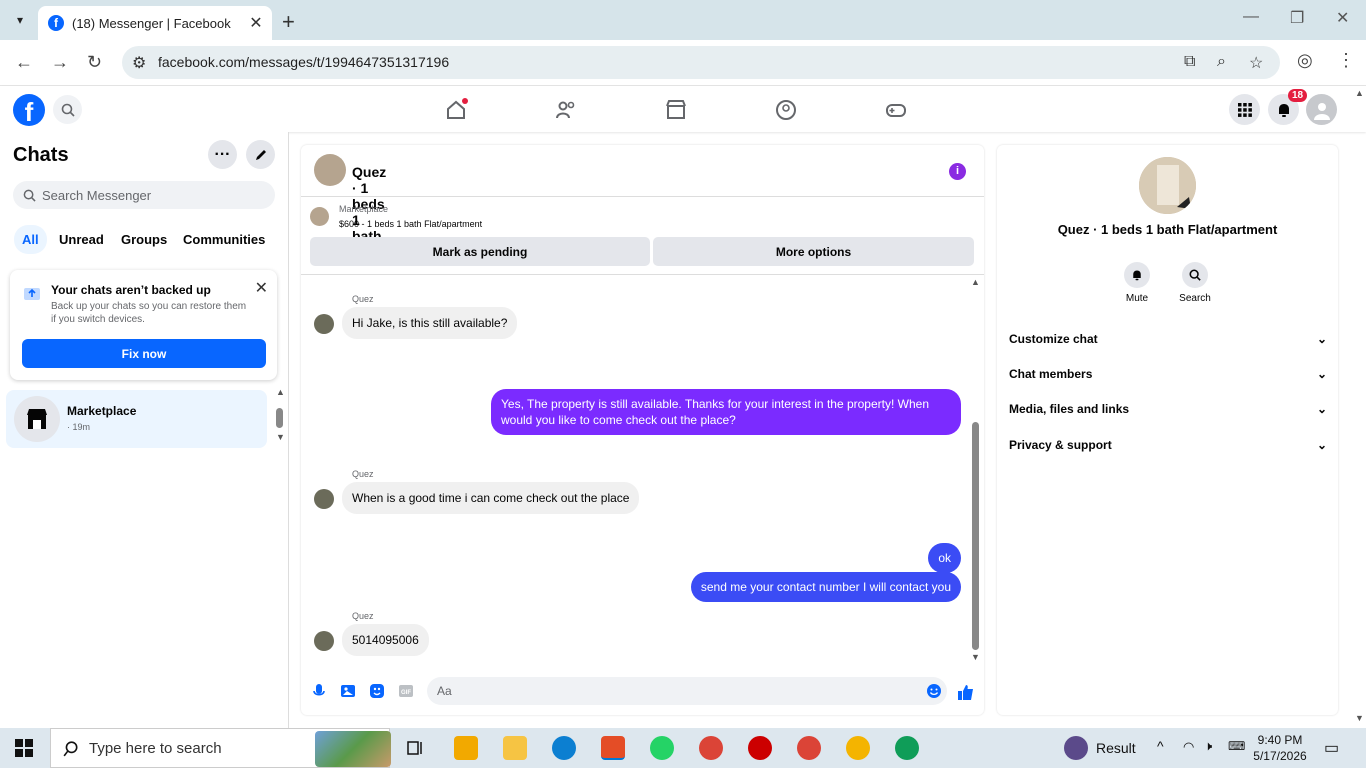 This screenshot has height=768, width=1366. I want to click on search-label: Search, so click(1195, 298).